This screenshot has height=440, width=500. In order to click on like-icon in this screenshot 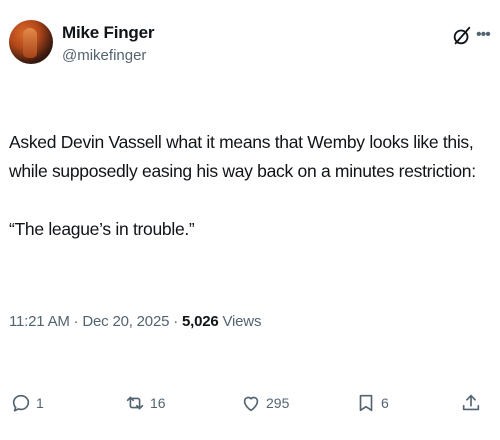, I will do `click(251, 404)`.